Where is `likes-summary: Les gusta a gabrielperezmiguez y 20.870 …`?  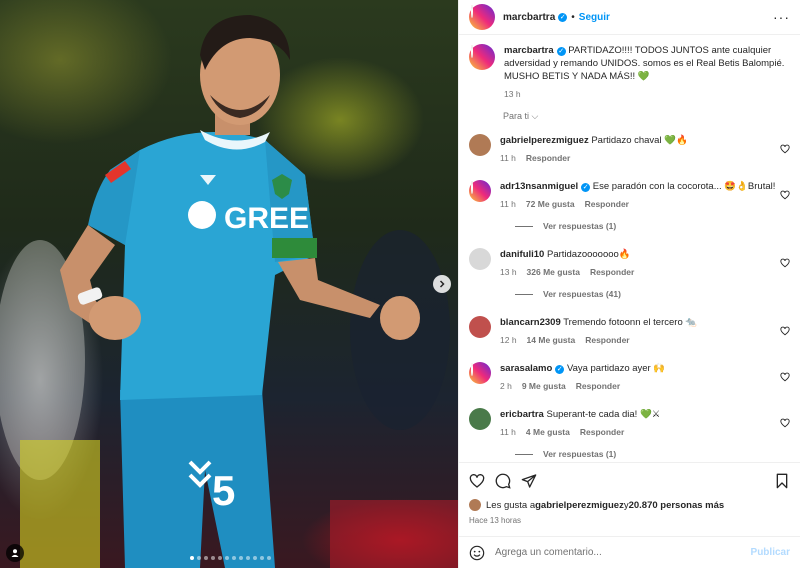 likes-summary: Les gusta a gabrielperezmiguez y 20.870 … is located at coordinates (629, 505).